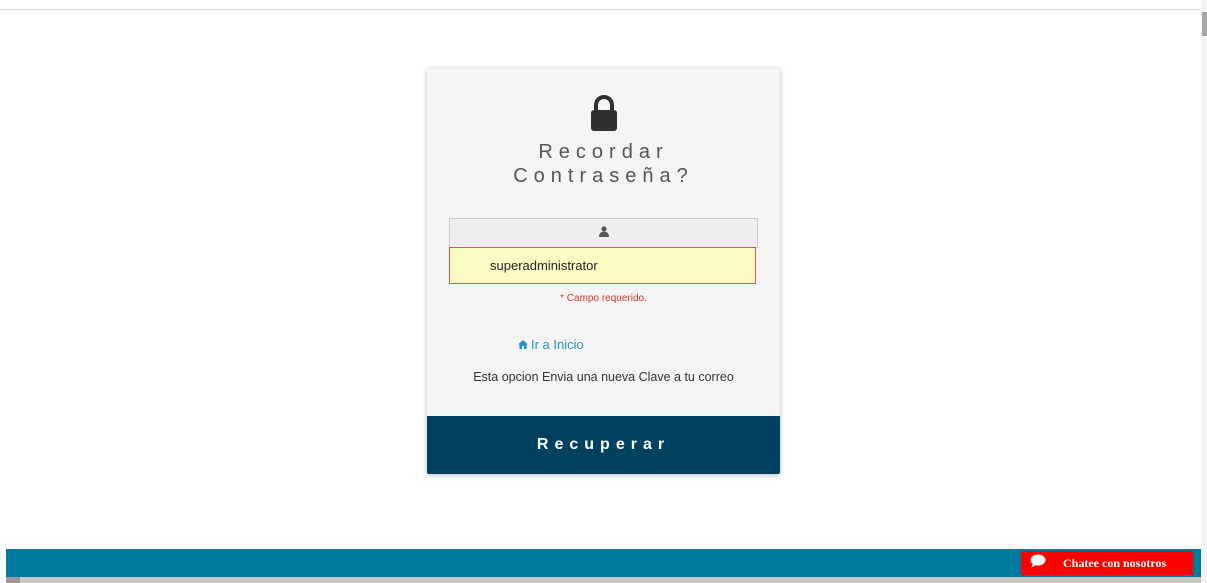 The image size is (1207, 583). What do you see at coordinates (603, 445) in the screenshot?
I see `recover-button: Recuperar` at bounding box center [603, 445].